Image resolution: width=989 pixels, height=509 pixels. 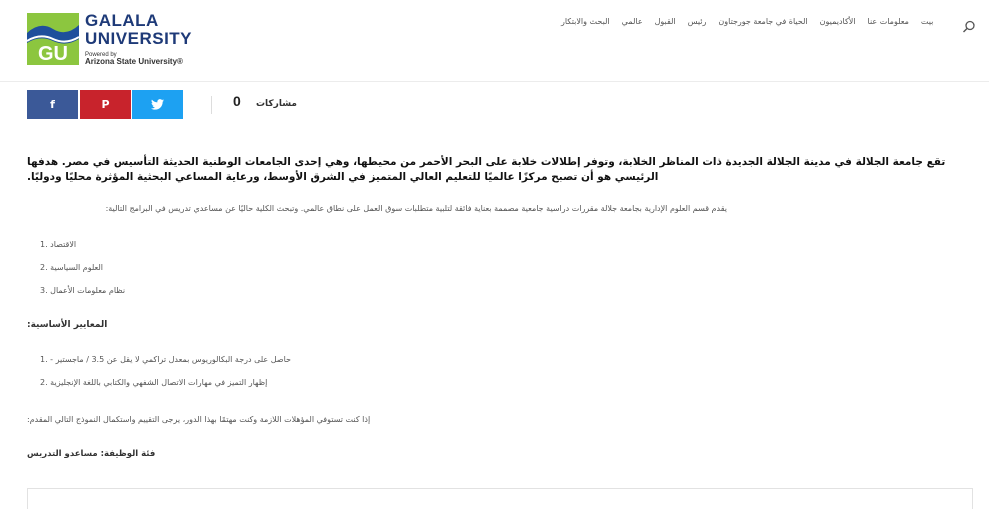 I want to click on facebook-icon: f, so click(x=52, y=104).